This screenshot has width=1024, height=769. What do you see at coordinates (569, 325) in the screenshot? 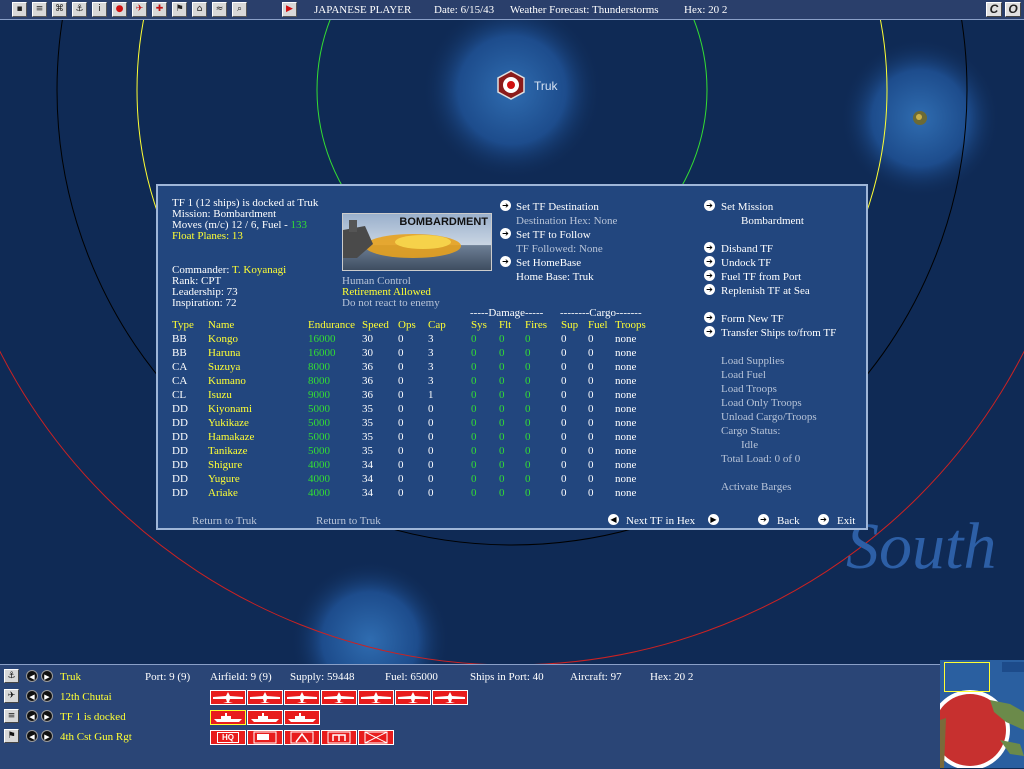
I see `col-header-sup: Sup` at bounding box center [569, 325].